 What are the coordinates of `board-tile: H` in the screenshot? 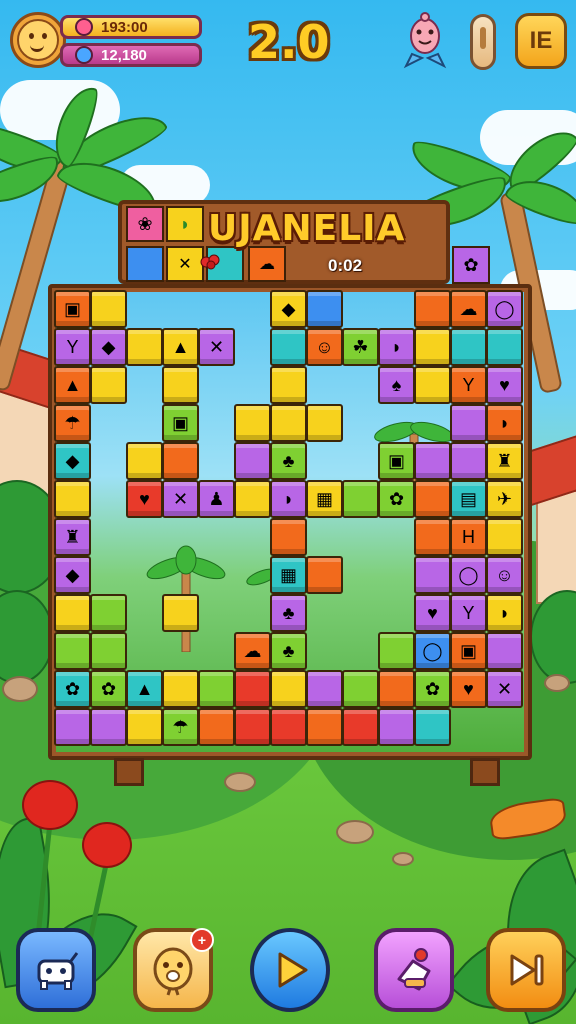 It's located at (468, 537).